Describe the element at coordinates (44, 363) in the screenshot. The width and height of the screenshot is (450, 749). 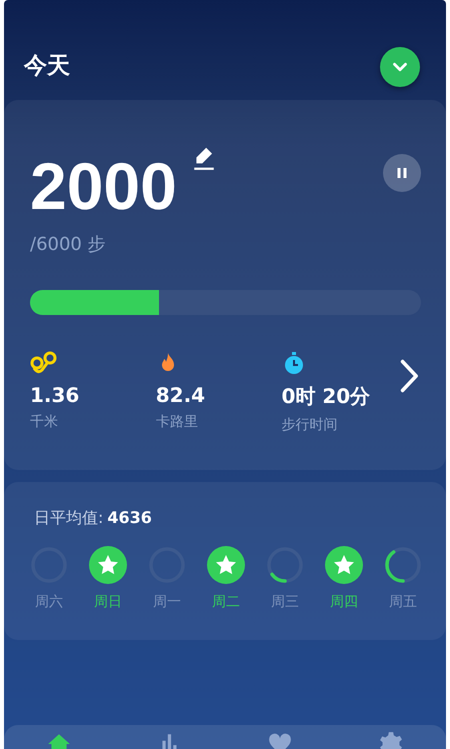
I see `route-pins-icon` at that location.